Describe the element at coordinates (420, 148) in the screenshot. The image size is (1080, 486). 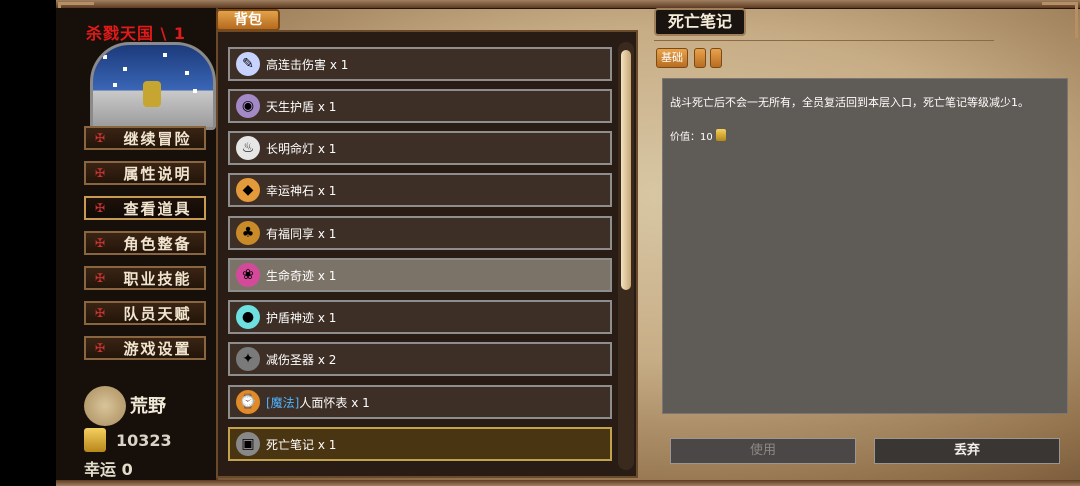
I see `inventory-item: ♨ 长明命灯 x 1` at that location.